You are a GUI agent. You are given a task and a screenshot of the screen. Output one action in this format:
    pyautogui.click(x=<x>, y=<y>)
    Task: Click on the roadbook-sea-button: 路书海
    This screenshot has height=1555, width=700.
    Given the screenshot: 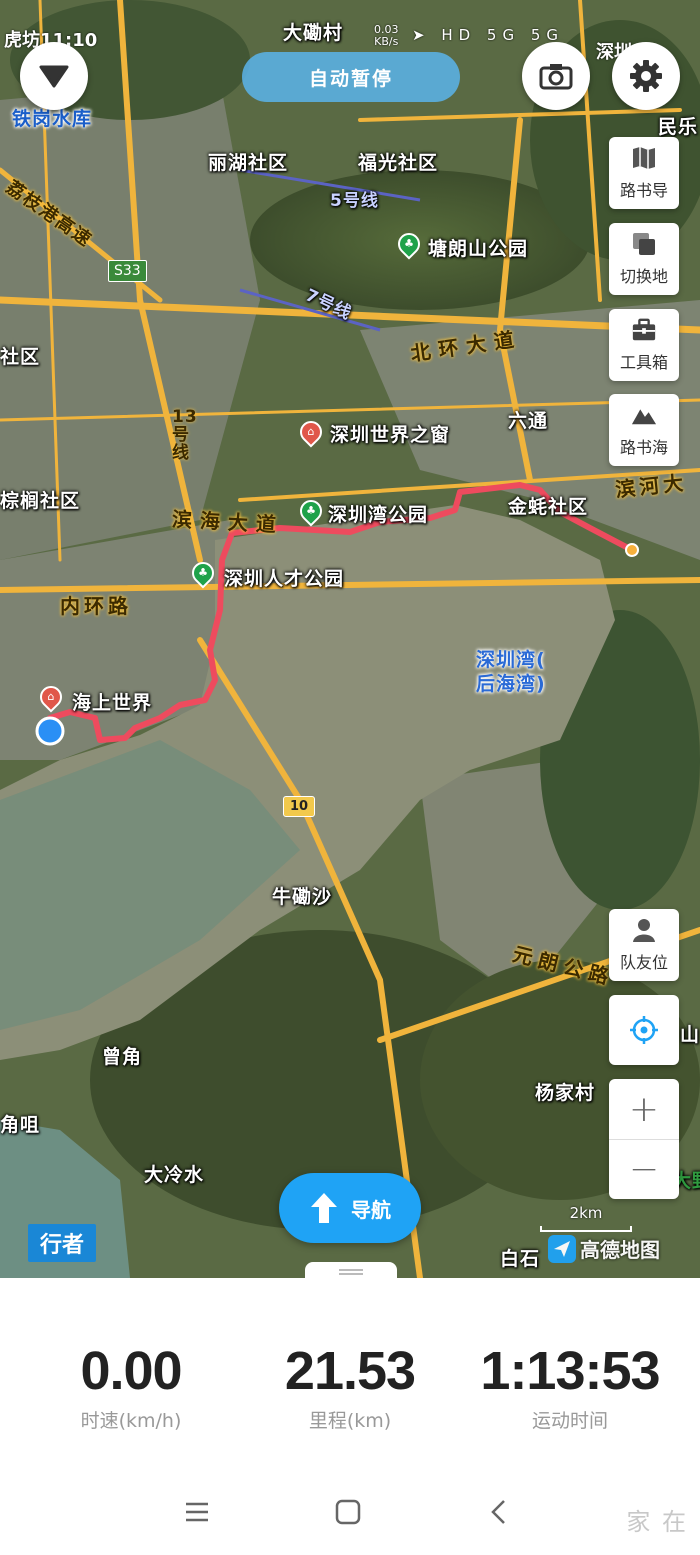 What is the action you would take?
    pyautogui.click(x=644, y=430)
    